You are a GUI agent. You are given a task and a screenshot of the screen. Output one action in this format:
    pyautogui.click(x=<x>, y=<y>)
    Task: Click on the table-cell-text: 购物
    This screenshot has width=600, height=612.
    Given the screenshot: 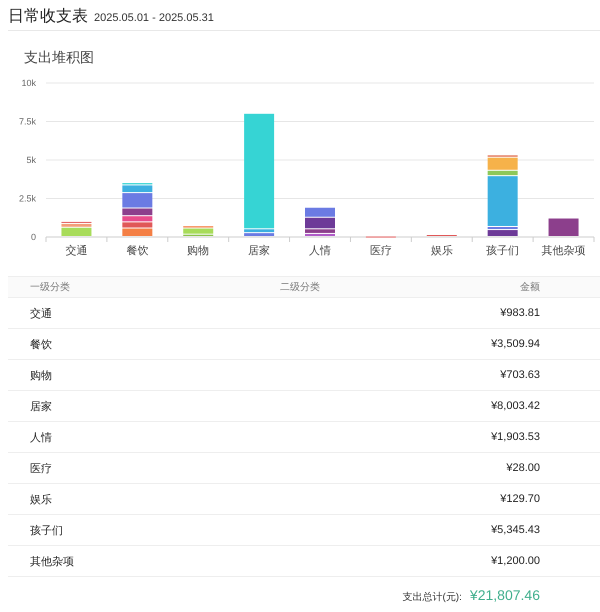 What is the action you would take?
    pyautogui.click(x=41, y=375)
    